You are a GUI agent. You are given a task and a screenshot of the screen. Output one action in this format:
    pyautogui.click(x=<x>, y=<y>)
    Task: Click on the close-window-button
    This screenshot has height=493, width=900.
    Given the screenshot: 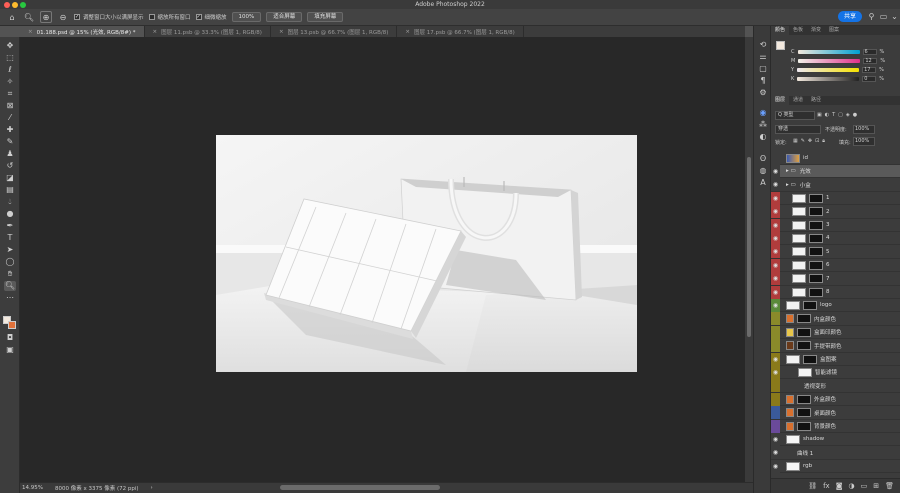 What is the action you would take?
    pyautogui.click(x=7, y=5)
    